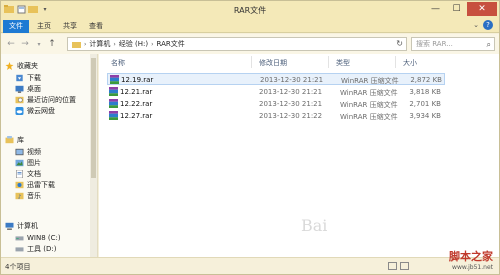 This screenshot has height=275, width=500. Describe the element at coordinates (472, 267) in the screenshot. I see `watermark-site: www.jb51.net` at that location.